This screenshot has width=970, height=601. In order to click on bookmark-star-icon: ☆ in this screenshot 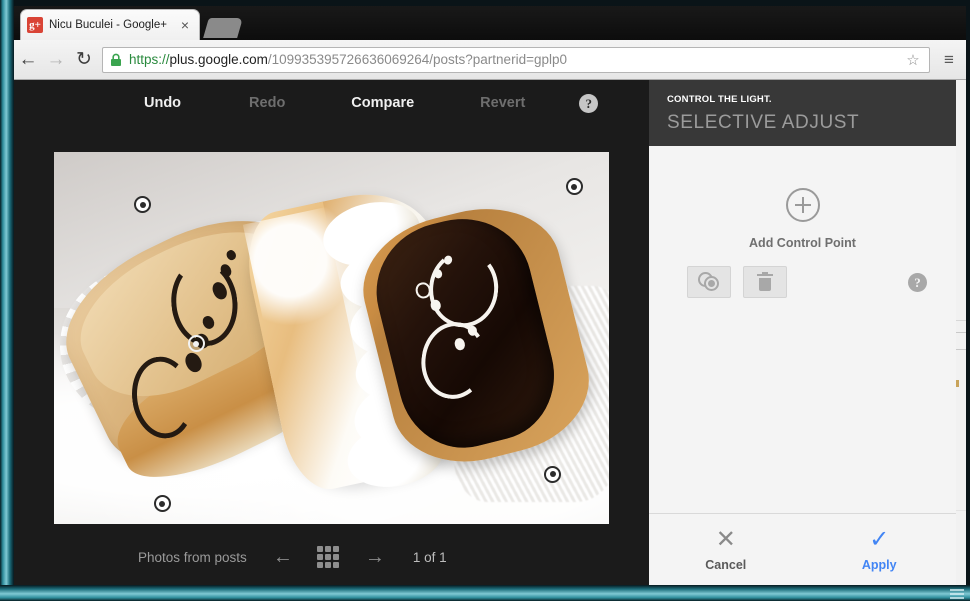, I will do `click(913, 60)`.